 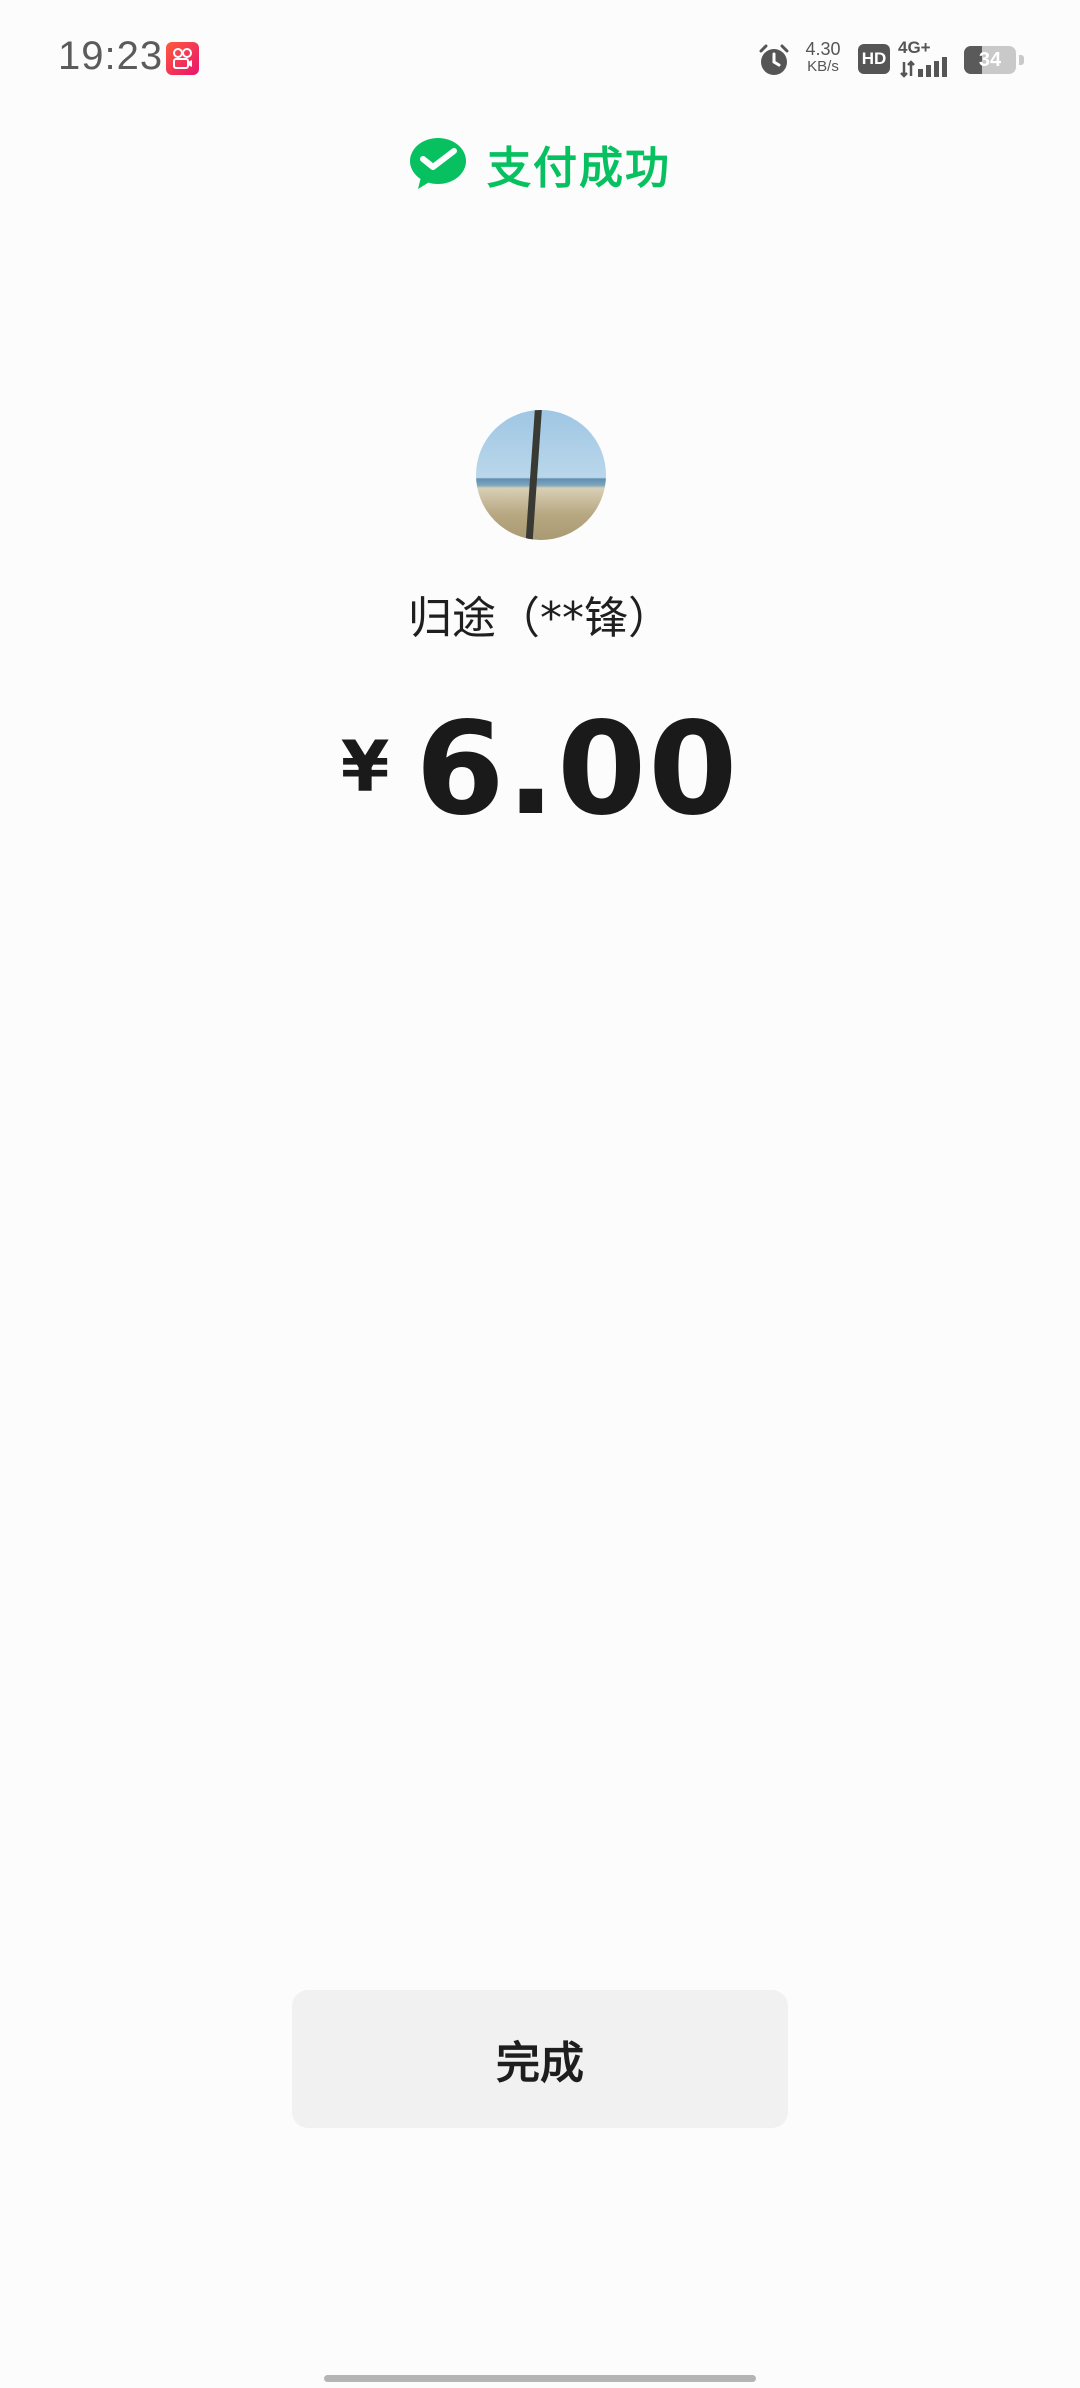 I want to click on payee-avatar, so click(x=541, y=475).